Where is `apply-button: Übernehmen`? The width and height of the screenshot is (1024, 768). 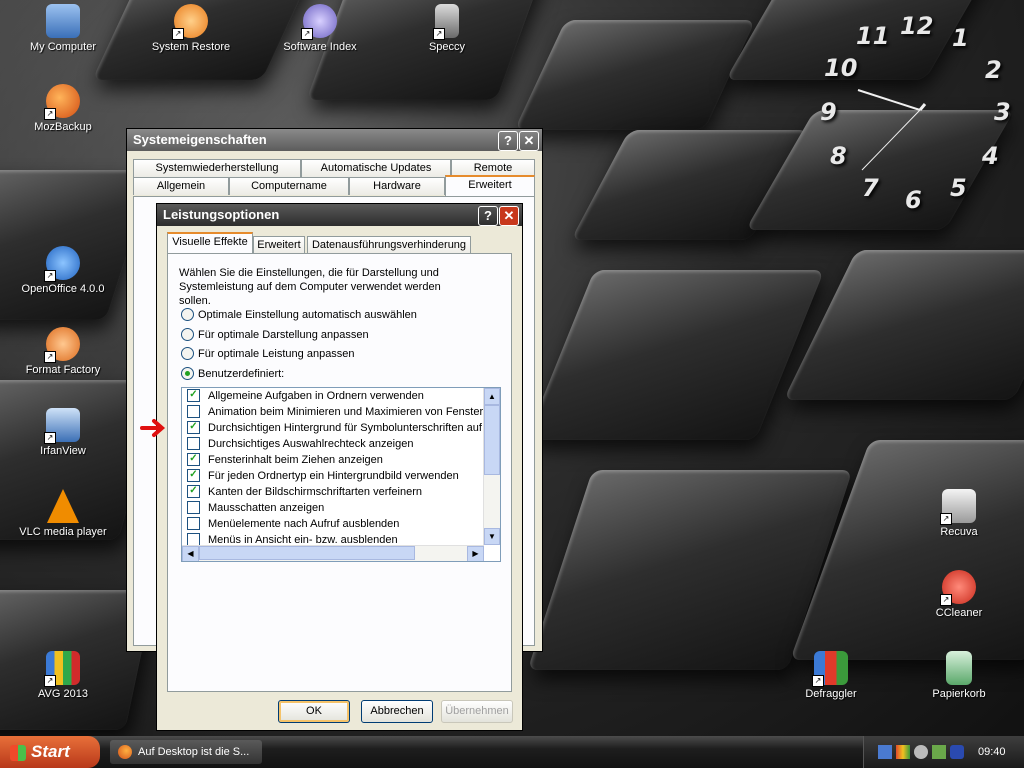 apply-button: Übernehmen is located at coordinates (477, 711).